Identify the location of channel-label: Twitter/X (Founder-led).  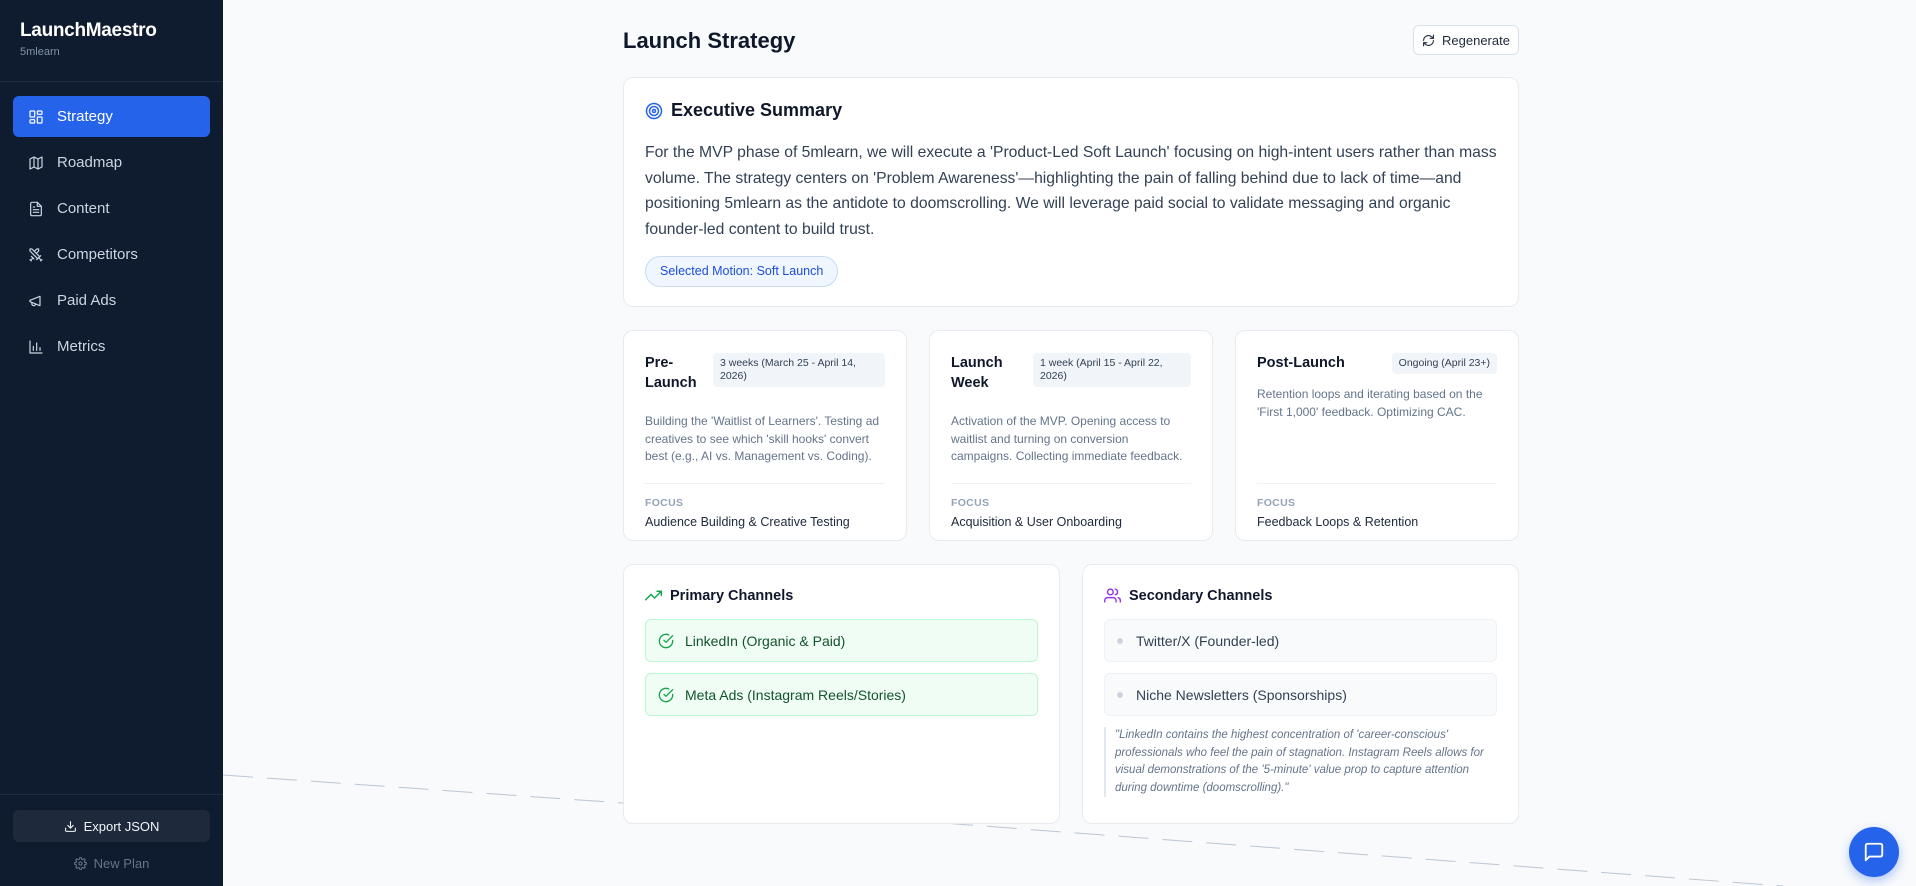
(1208, 640).